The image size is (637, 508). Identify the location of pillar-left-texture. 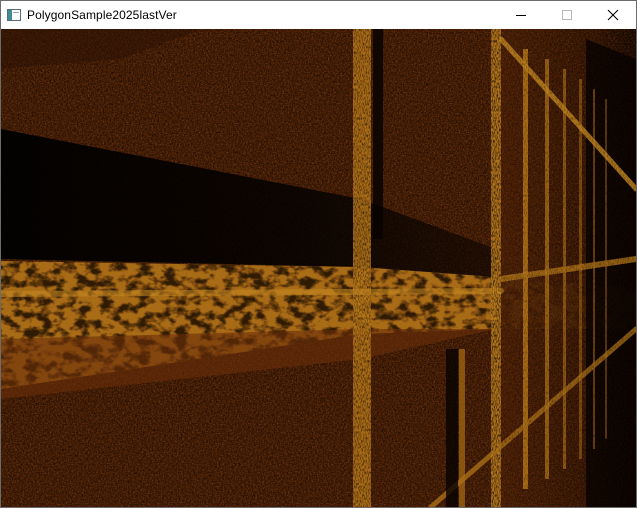
(362, 268).